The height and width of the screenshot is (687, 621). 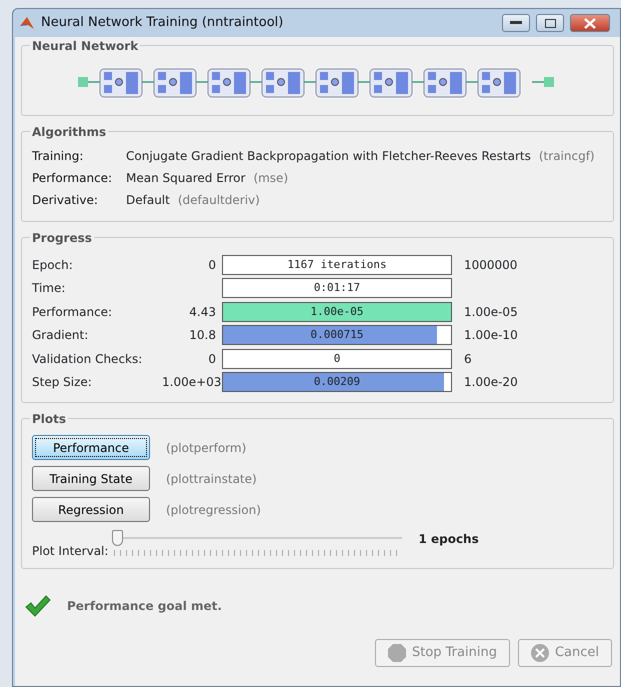 I want to click on function-name: (defaultderiv), so click(x=219, y=200).